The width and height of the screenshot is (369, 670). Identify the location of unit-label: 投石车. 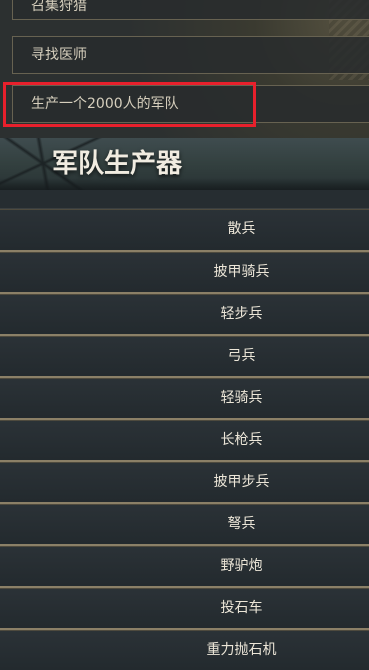
(241, 608).